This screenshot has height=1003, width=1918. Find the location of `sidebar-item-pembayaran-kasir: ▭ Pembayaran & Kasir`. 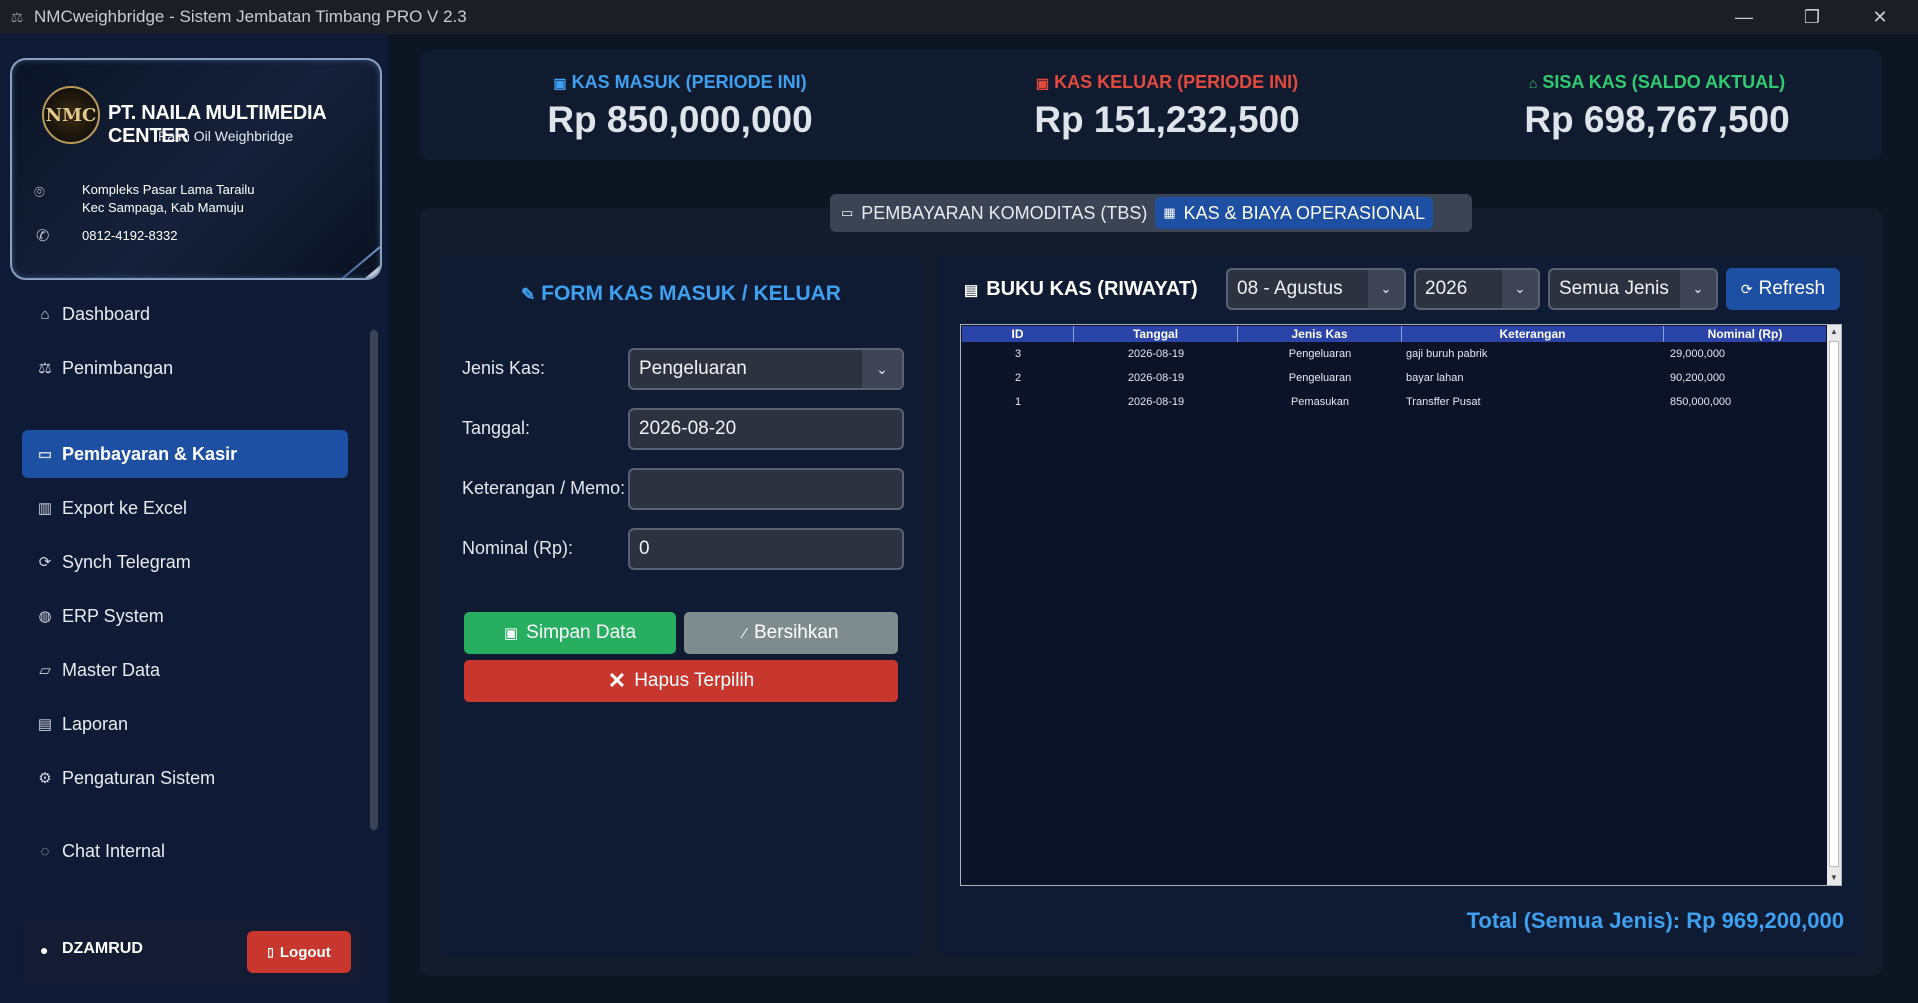

sidebar-item-pembayaran-kasir: ▭ Pembayaran & Kasir is located at coordinates (185, 454).